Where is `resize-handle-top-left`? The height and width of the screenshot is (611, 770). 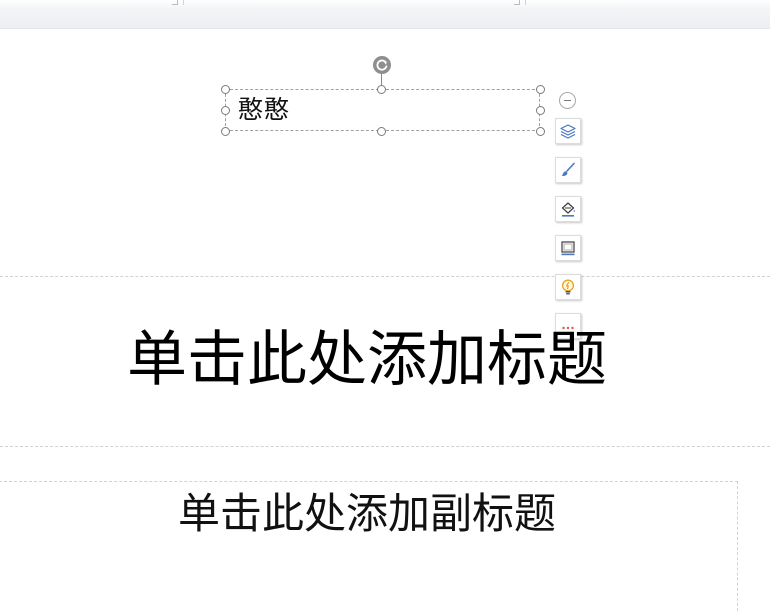
resize-handle-top-left is located at coordinates (225, 89).